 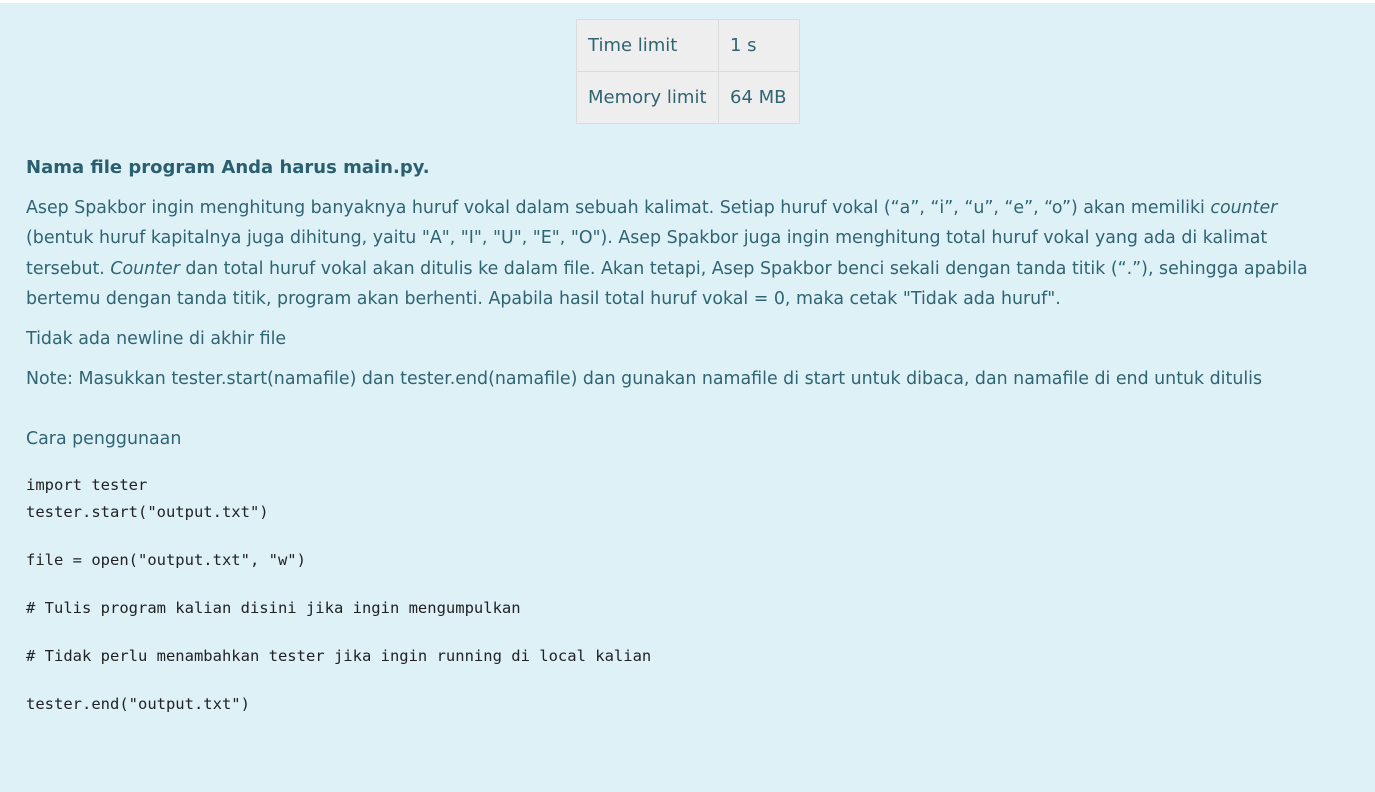 I want to click on file-name-note: Nama file program Anda harus main.py., so click(x=228, y=167).